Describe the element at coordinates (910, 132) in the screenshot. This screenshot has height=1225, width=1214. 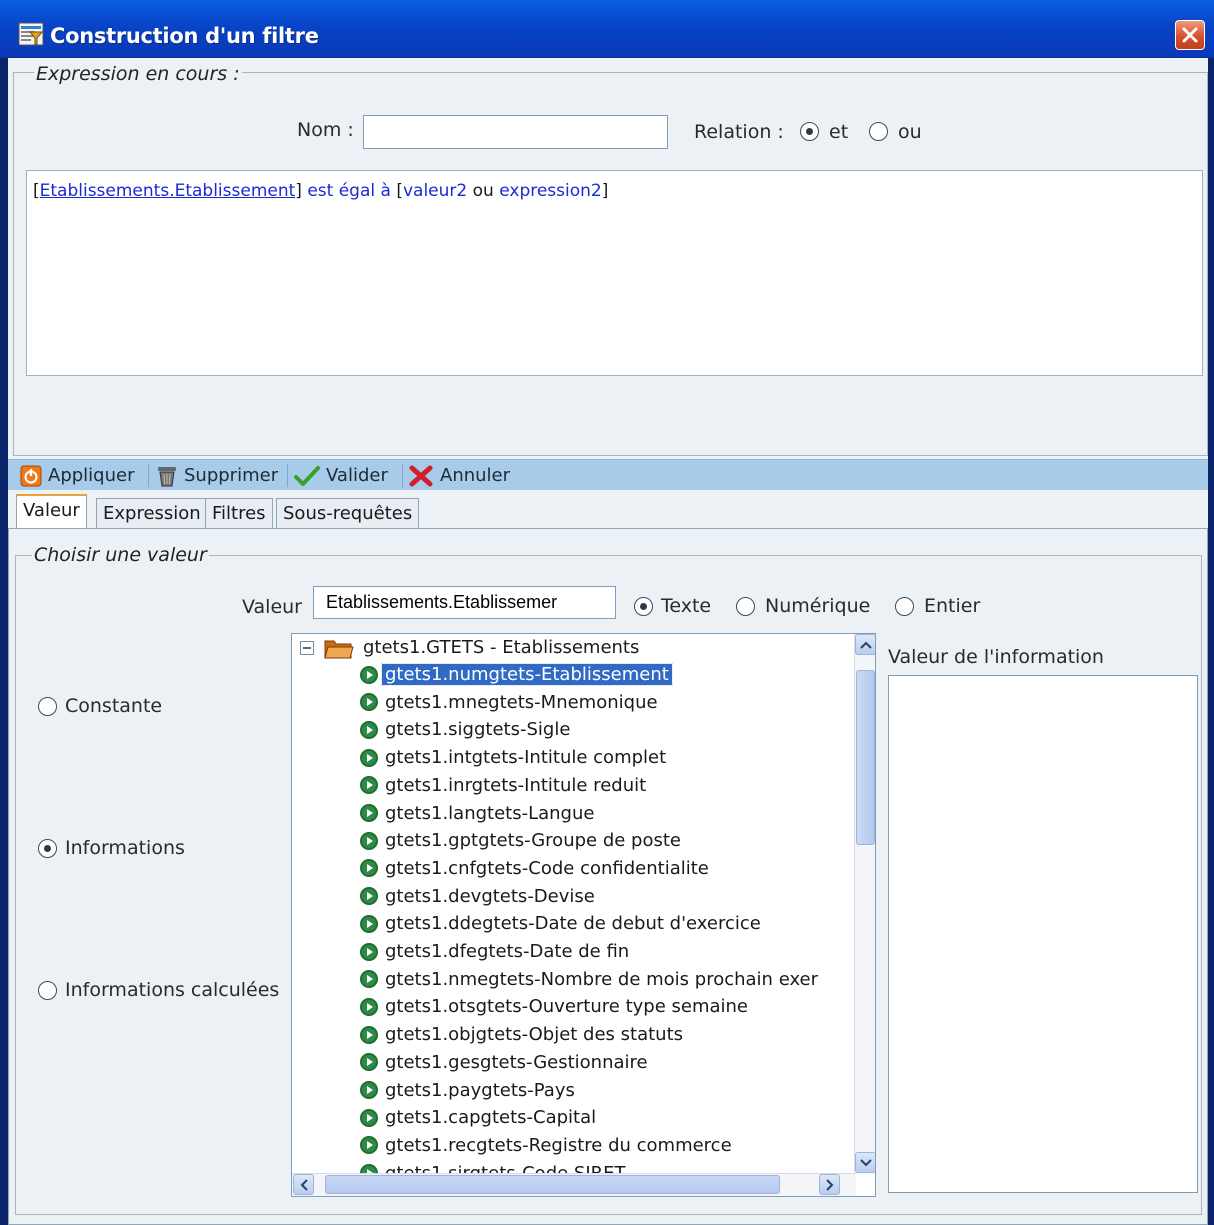
I see `relation-ou-label: ou` at that location.